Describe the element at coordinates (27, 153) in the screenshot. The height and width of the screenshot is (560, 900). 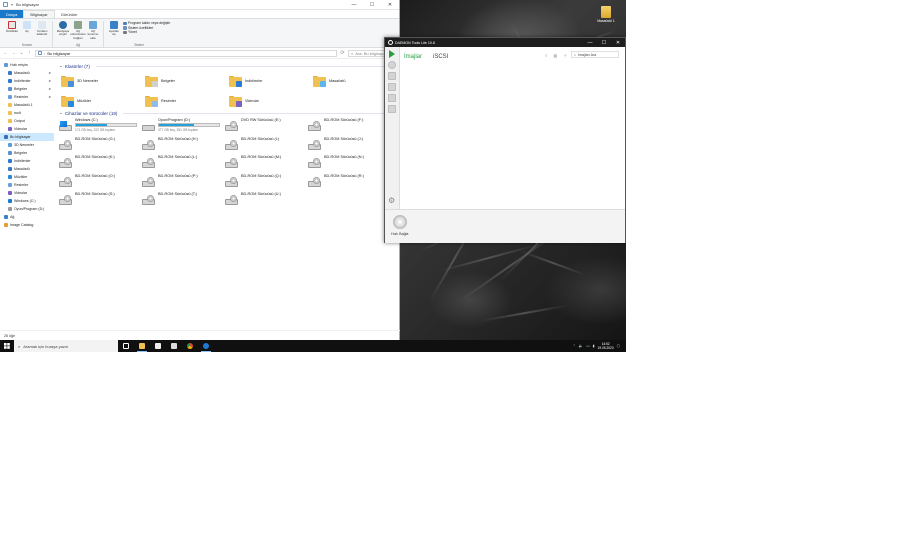
I see `nav-item: Belgeler` at that location.